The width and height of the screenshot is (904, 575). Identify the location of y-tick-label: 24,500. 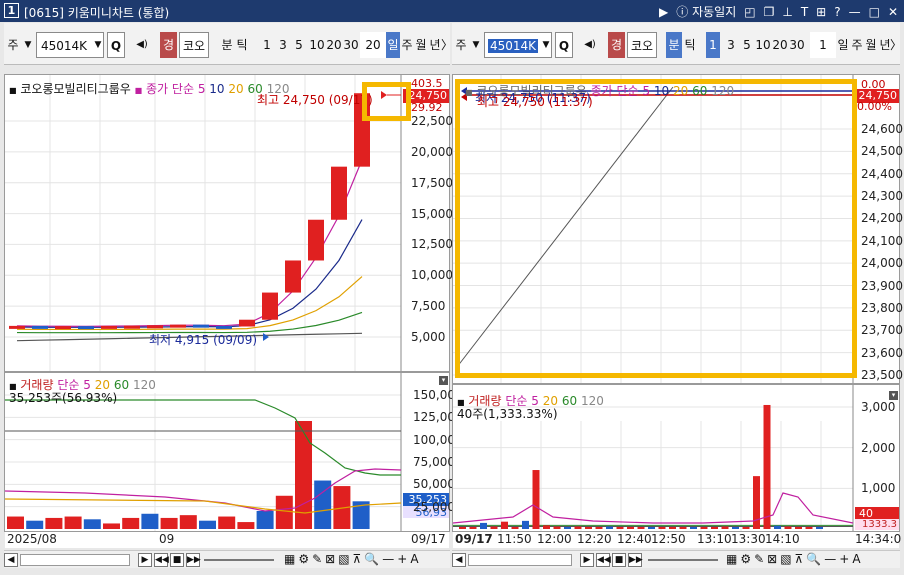
(882, 151).